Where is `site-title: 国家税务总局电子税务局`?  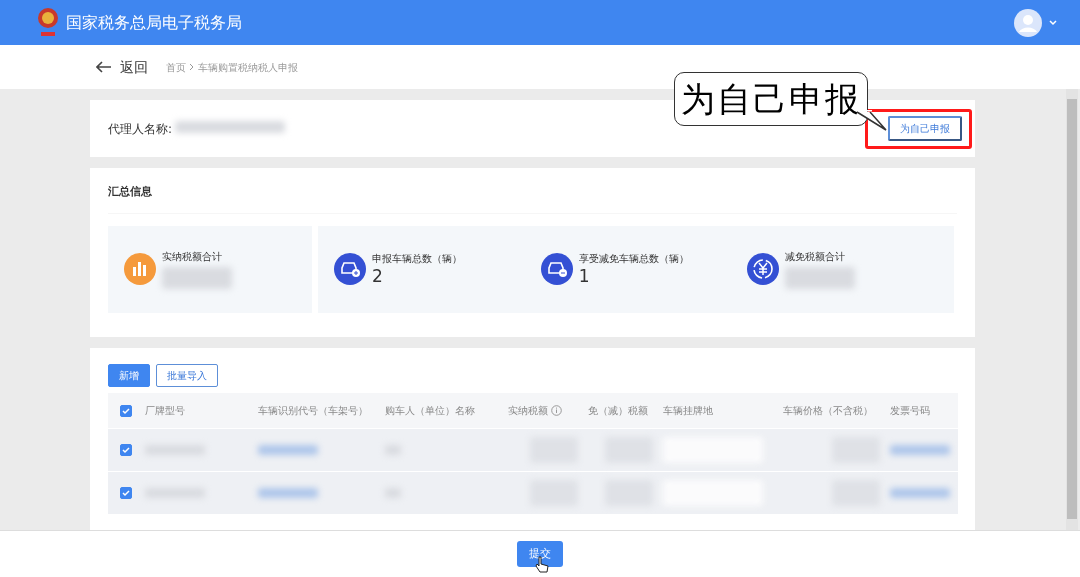 site-title: 国家税务总局电子税务局 is located at coordinates (154, 22).